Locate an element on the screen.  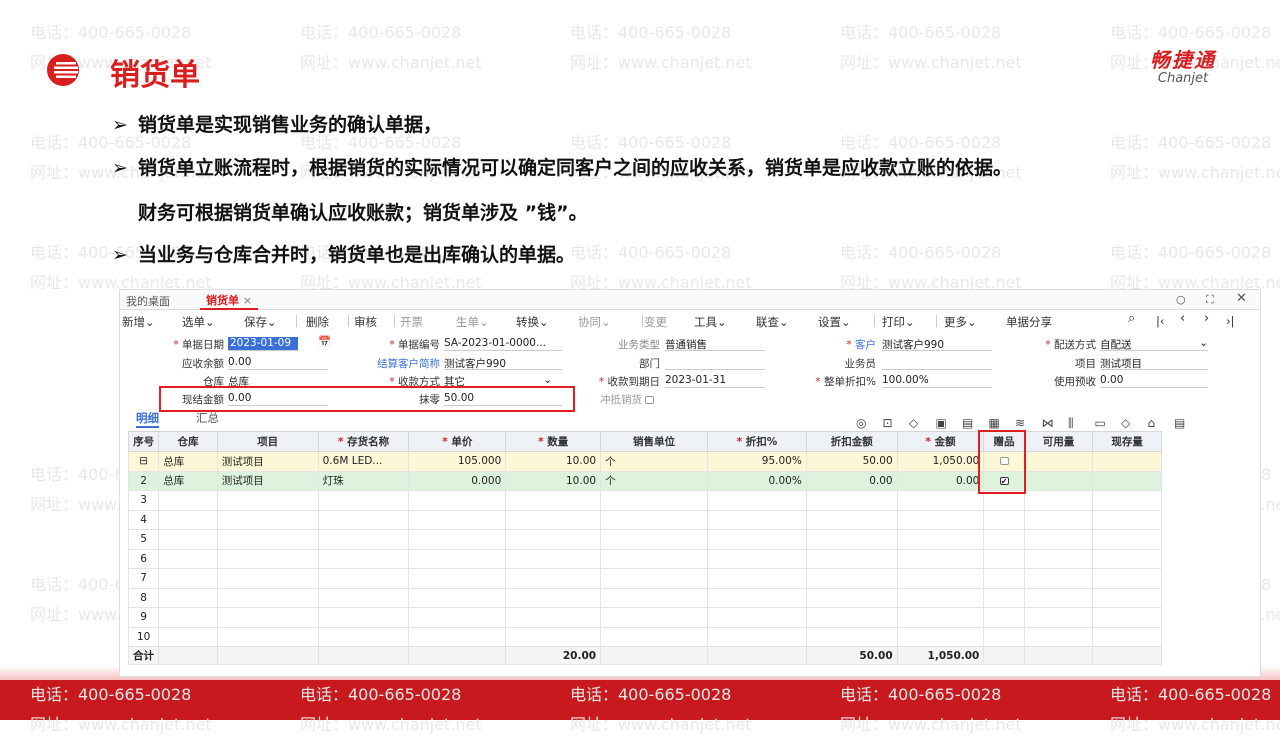
column-header: 现存量 is located at coordinates (1127, 441).